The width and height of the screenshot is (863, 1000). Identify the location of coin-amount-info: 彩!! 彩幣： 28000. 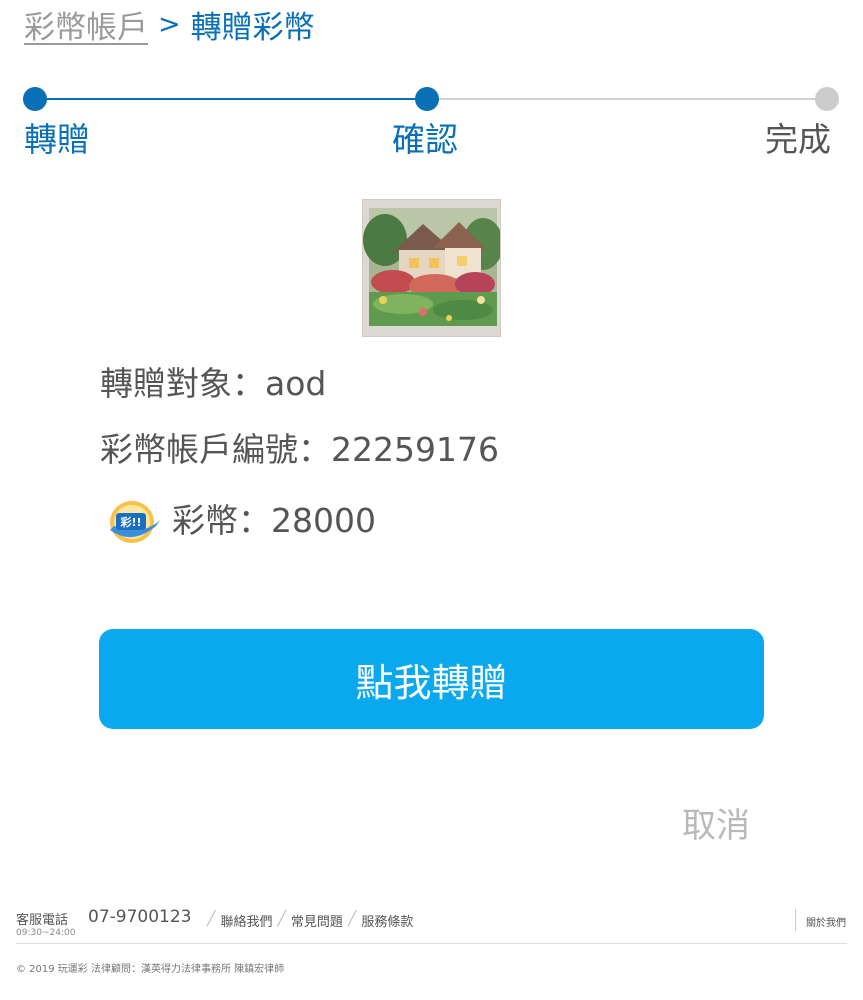
(240, 521).